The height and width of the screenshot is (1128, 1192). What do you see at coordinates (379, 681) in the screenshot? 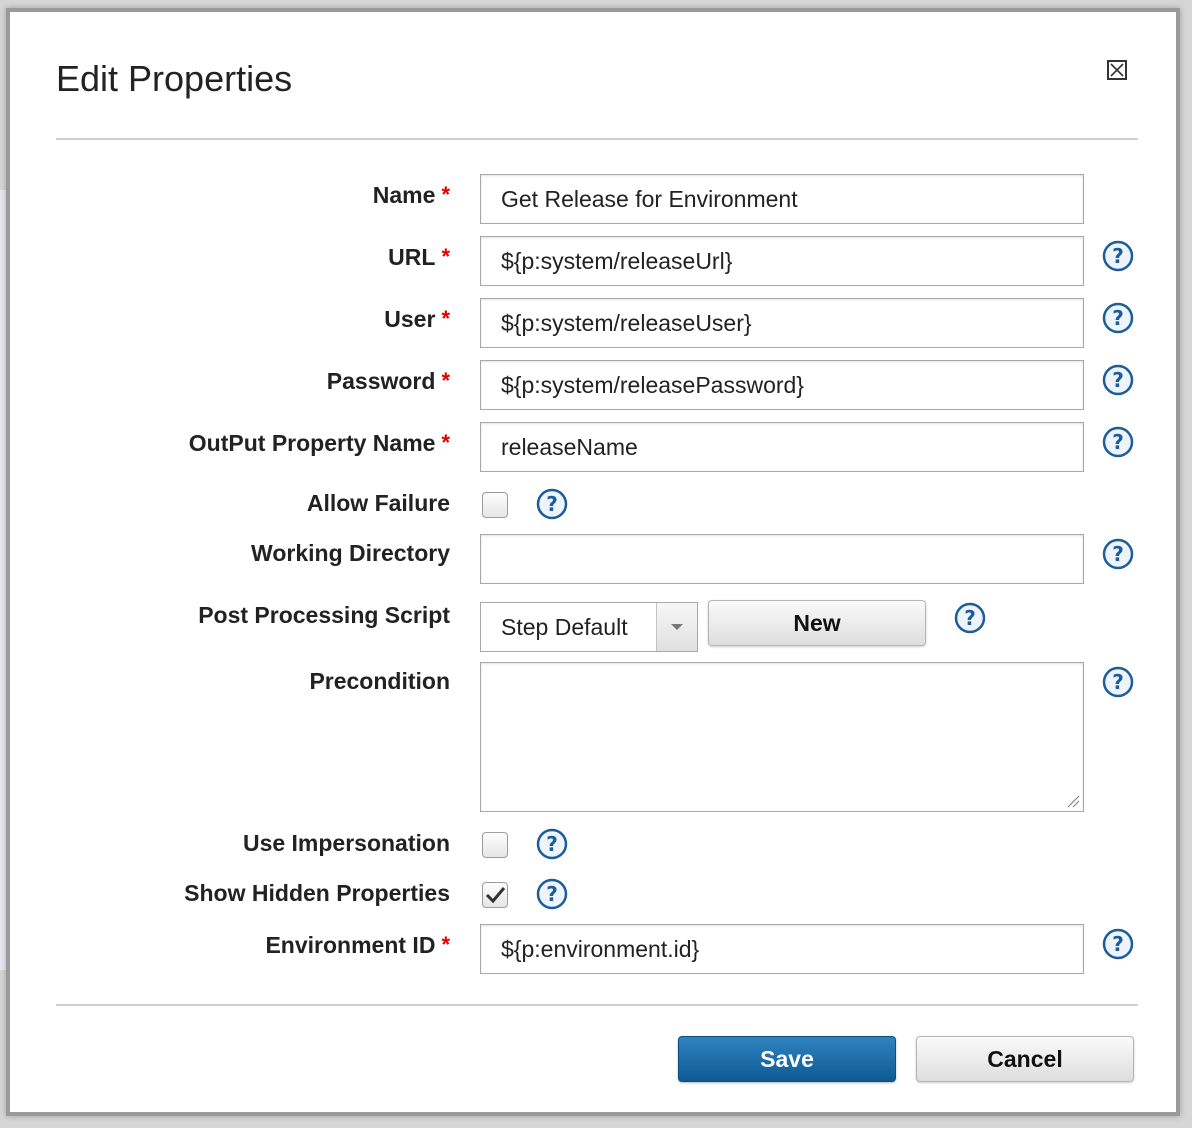
I see `precondition-label: Precondition` at bounding box center [379, 681].